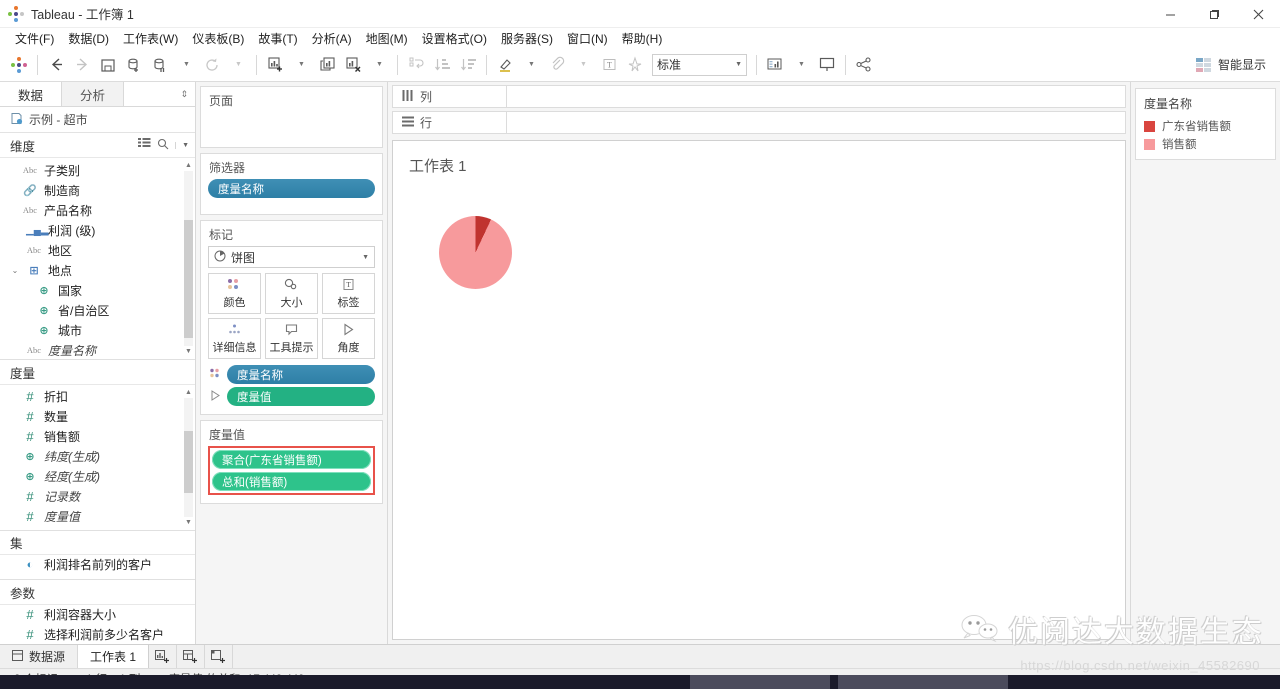 This screenshot has height=689, width=1280. Describe the element at coordinates (505, 65) in the screenshot. I see `highlight-icon` at that location.